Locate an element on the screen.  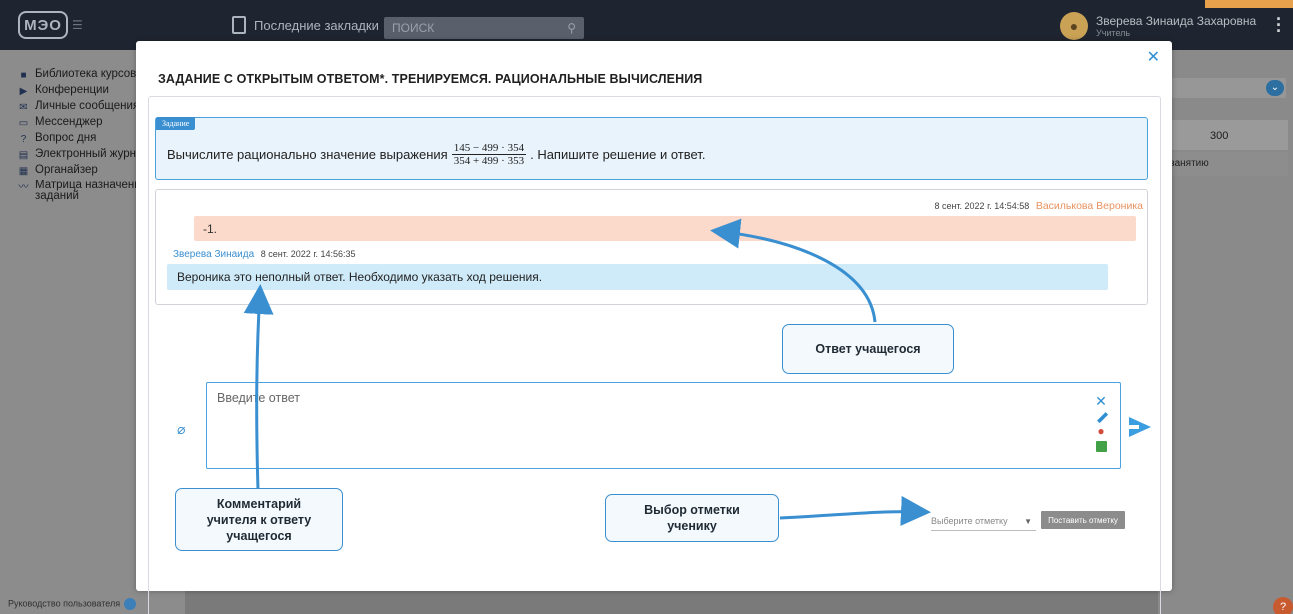
arrow-grade-choice is located at coordinates (855, 510).